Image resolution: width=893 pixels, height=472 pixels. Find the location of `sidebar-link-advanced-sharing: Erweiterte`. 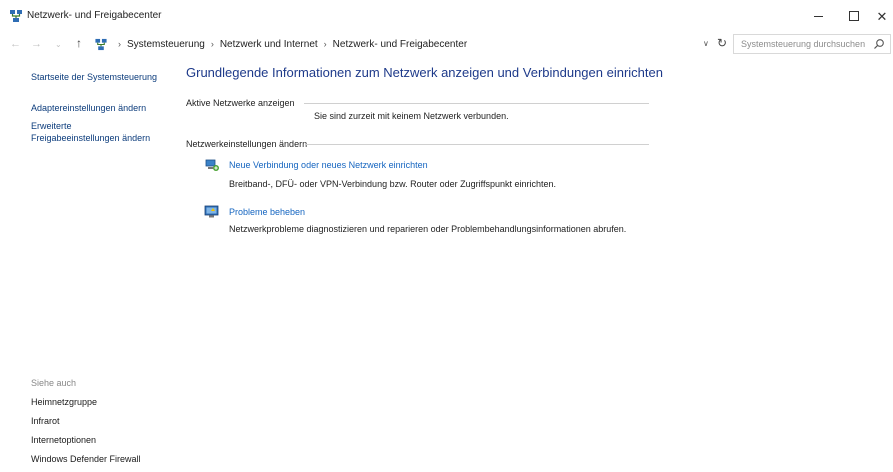

sidebar-link-advanced-sharing: Erweiterte is located at coordinates (51, 126).